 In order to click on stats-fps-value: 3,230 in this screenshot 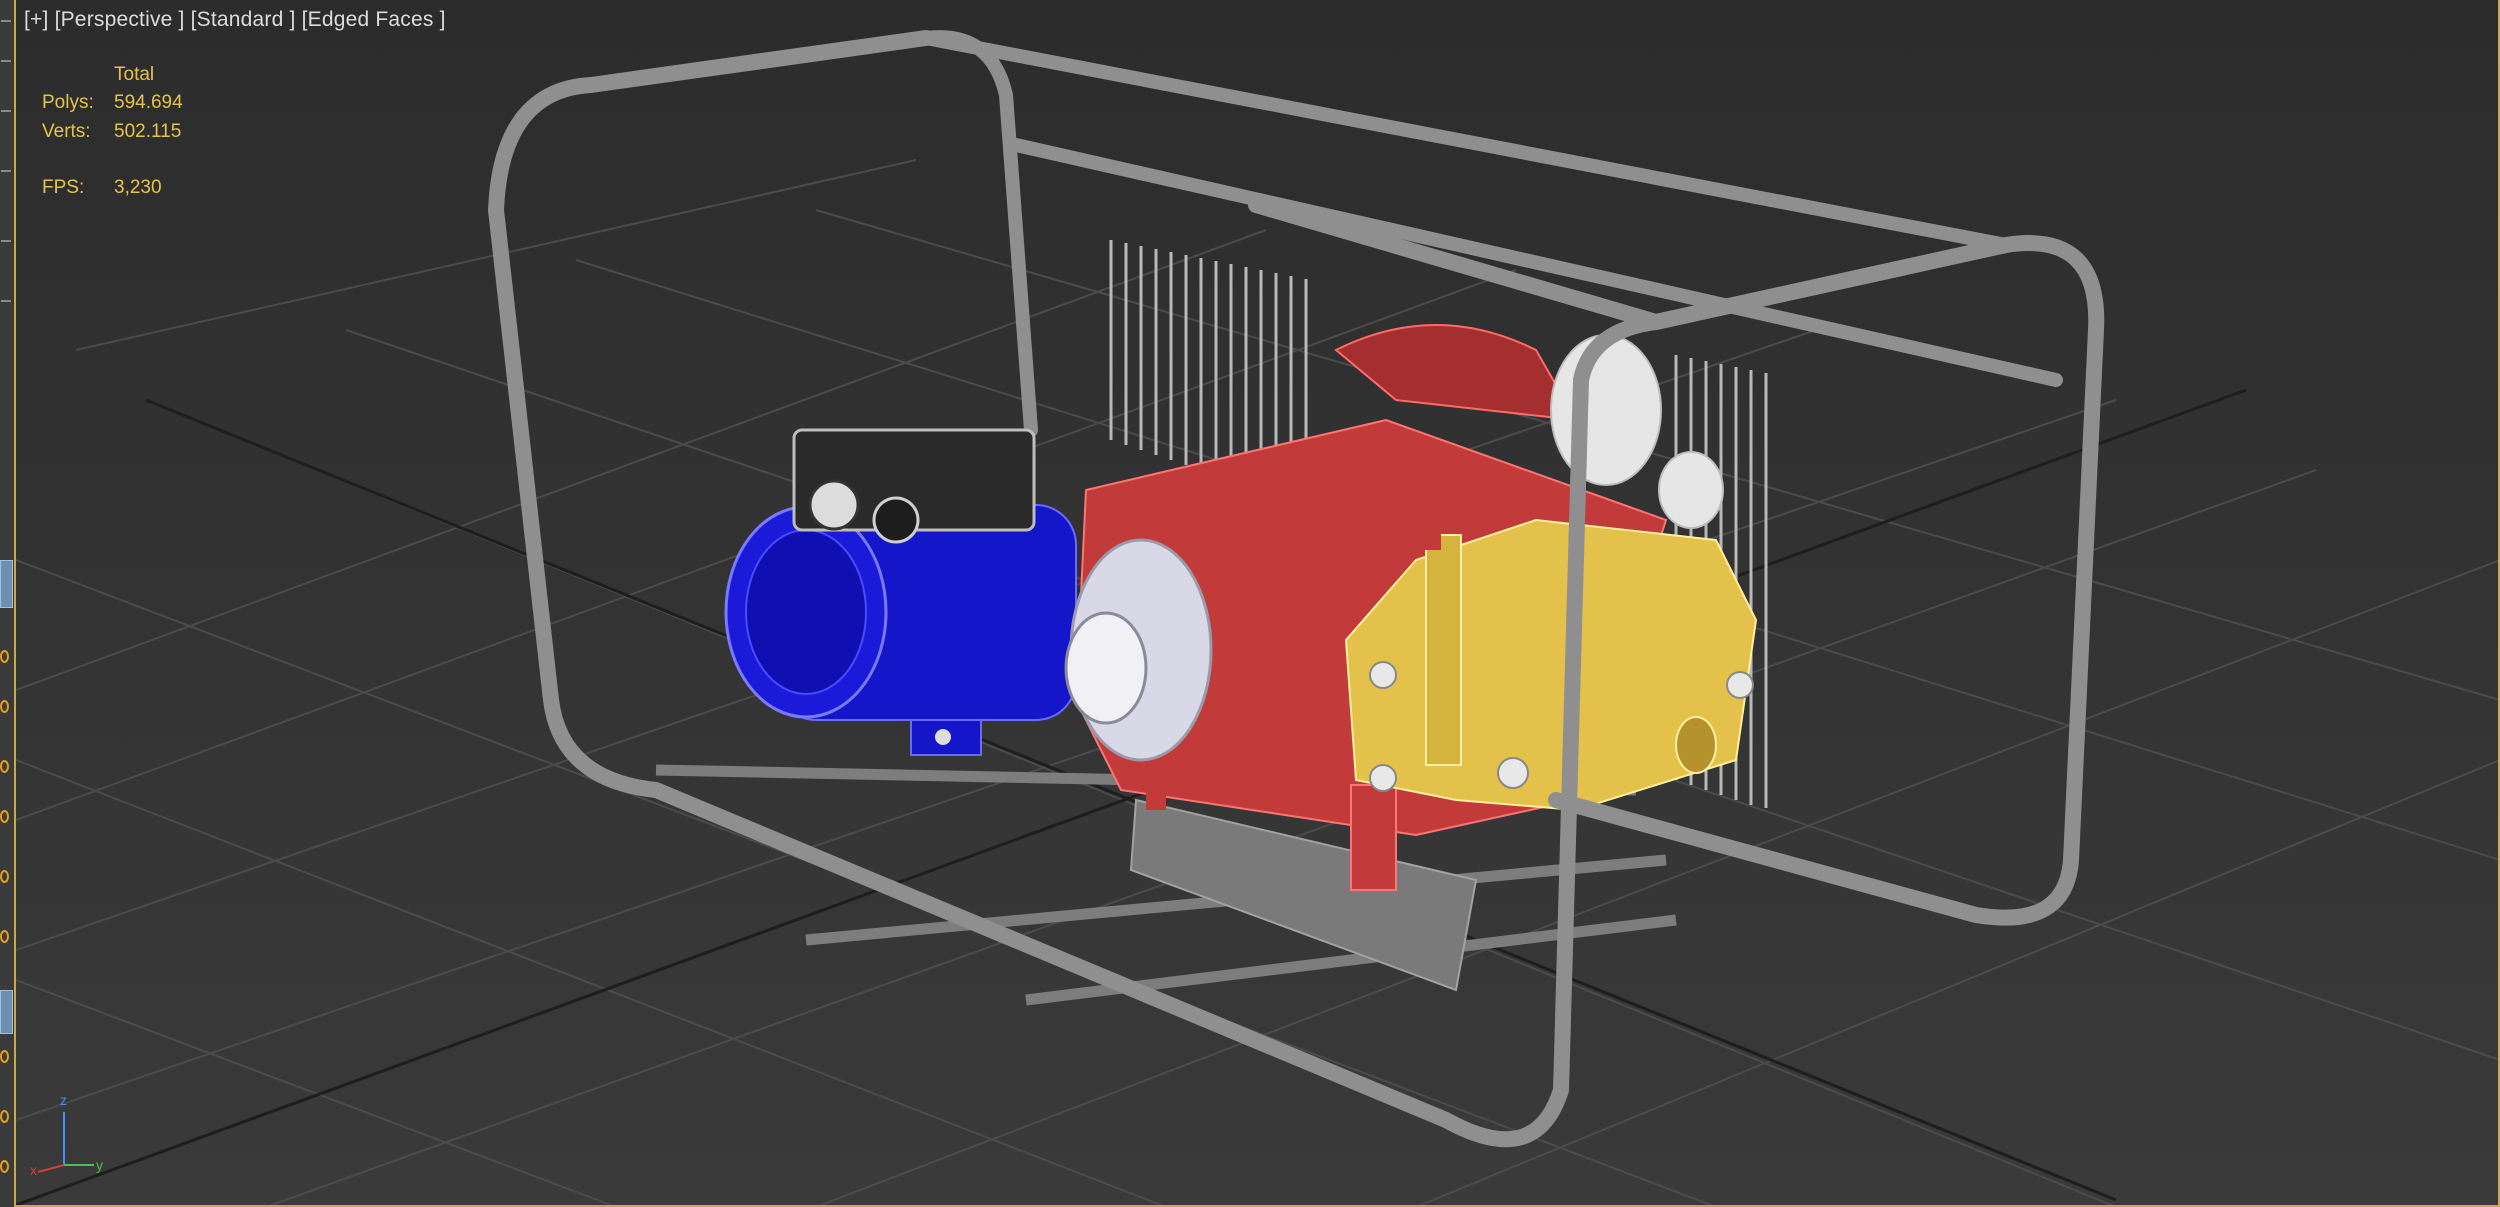, I will do `click(138, 187)`.